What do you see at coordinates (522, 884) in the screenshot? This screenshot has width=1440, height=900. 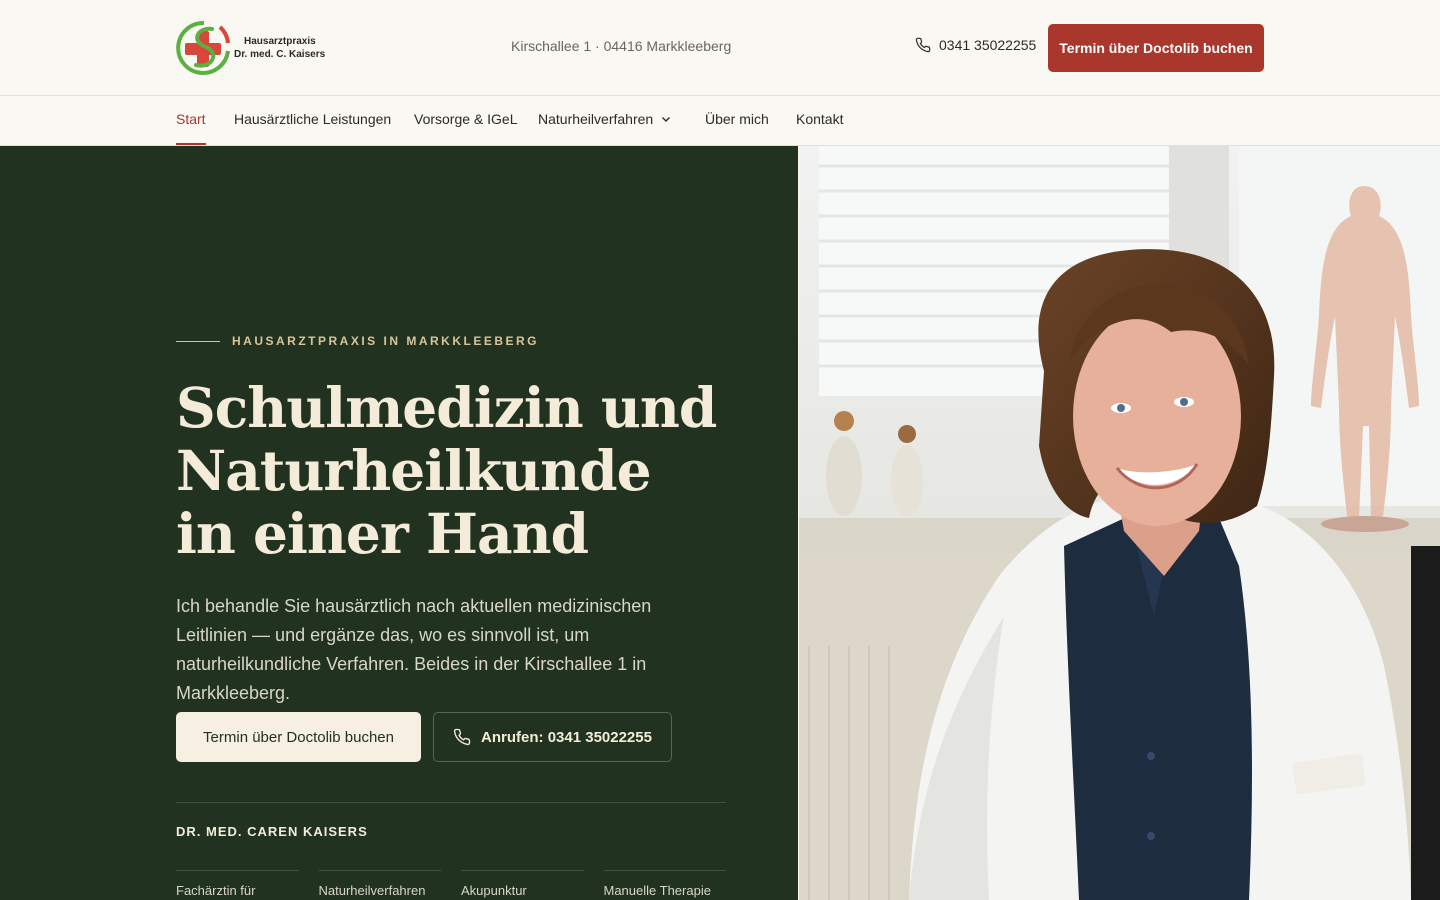 I see `qualification-item: Akupunktur` at bounding box center [522, 884].